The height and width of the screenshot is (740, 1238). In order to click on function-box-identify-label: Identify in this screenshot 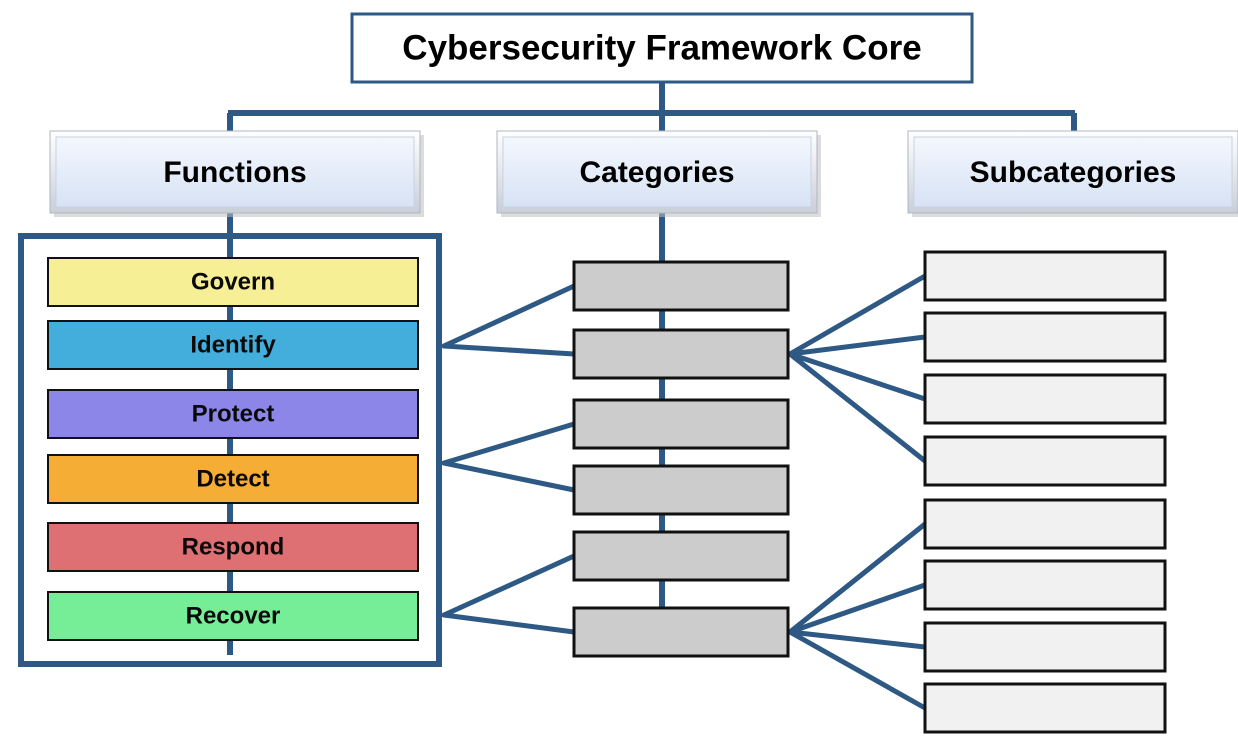, I will do `click(233, 344)`.